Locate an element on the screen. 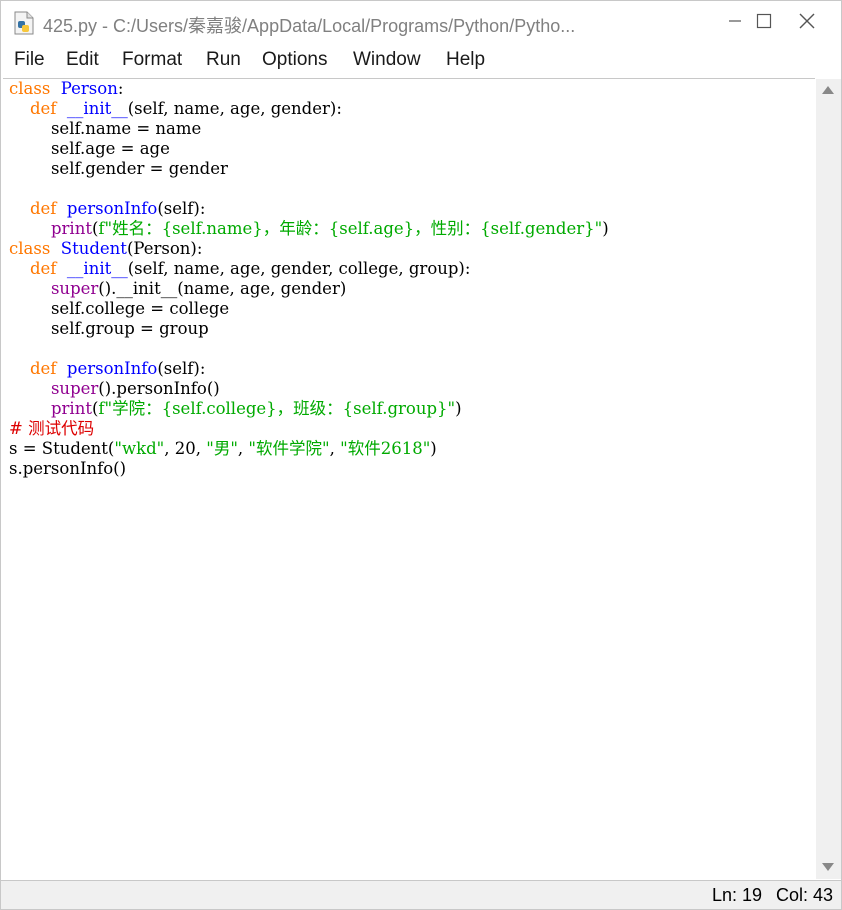 The height and width of the screenshot is (910, 842). code-line: def __init__(self, name, age, gender): is located at coordinates (175, 109).